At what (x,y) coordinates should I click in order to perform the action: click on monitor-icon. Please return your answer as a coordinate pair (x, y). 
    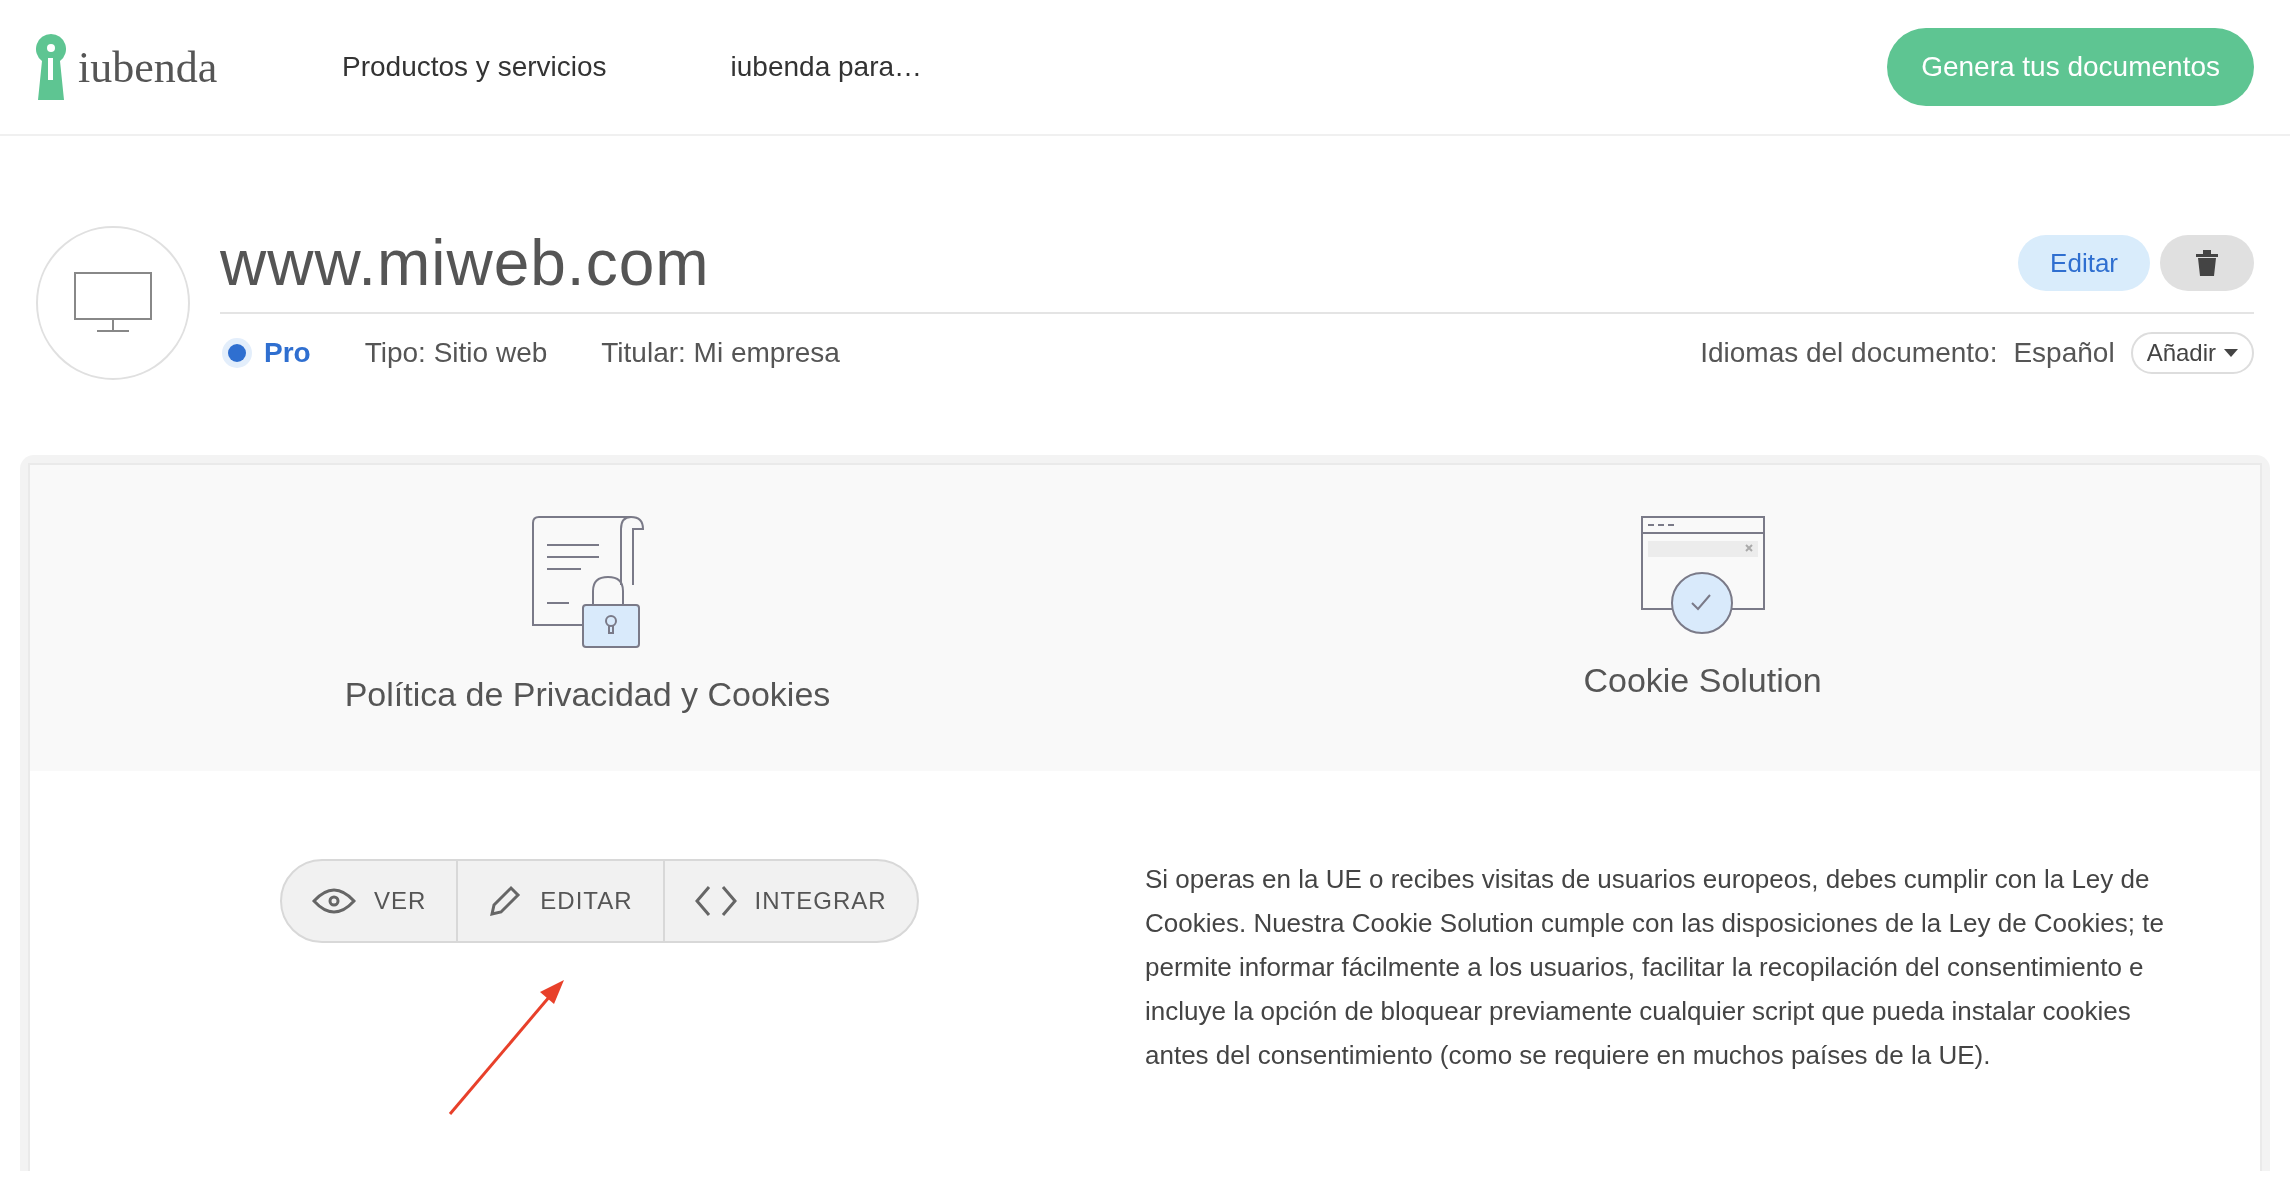
    Looking at the image, I should click on (113, 303).